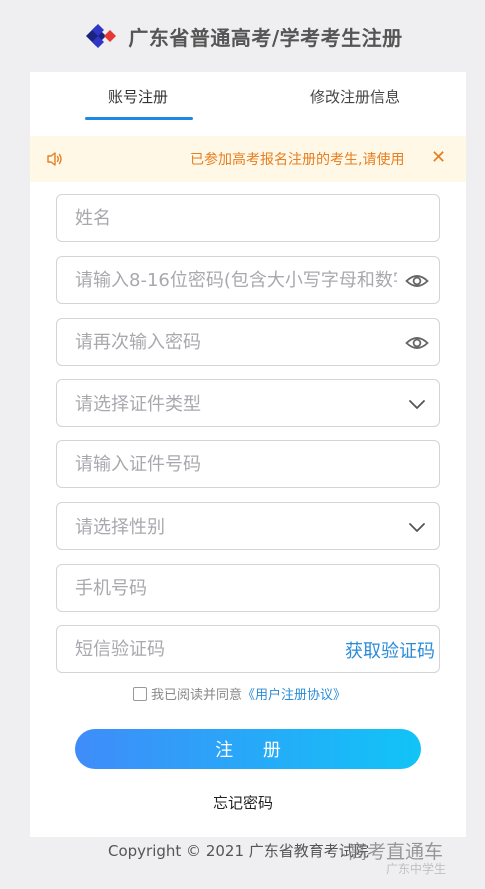 The height and width of the screenshot is (889, 485). Describe the element at coordinates (265, 37) in the screenshot. I see `page-title: 广东省普通高考/学考考生注册` at that location.